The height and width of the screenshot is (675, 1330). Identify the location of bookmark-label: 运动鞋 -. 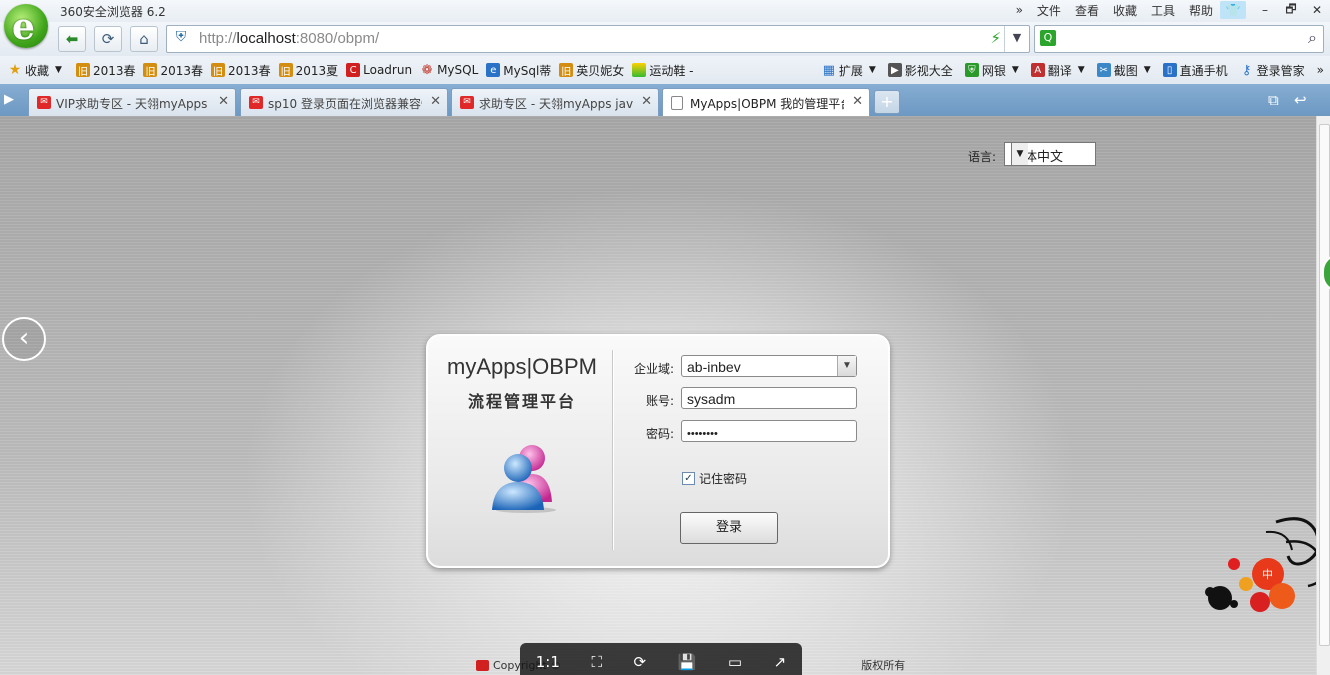
(671, 70).